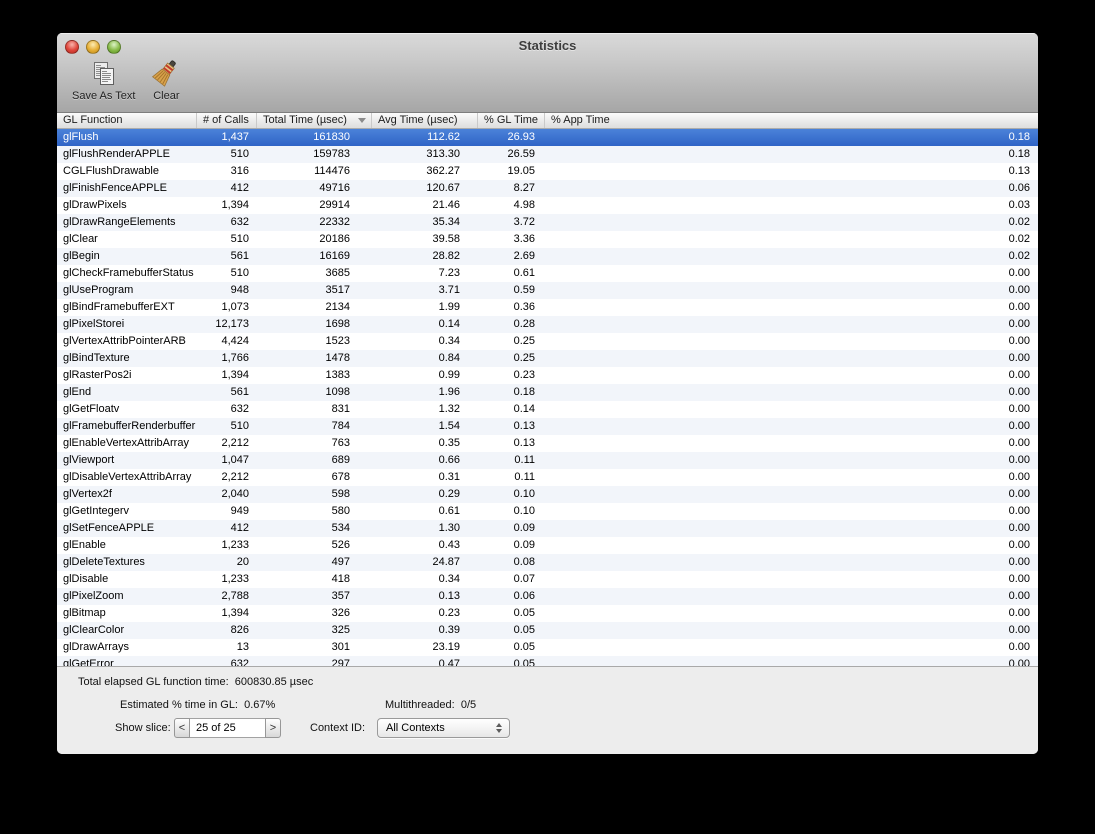  Describe the element at coordinates (547, 239) in the screenshot. I see `table-row: glClear 510 20186 39.58 3.36 0.02` at that location.